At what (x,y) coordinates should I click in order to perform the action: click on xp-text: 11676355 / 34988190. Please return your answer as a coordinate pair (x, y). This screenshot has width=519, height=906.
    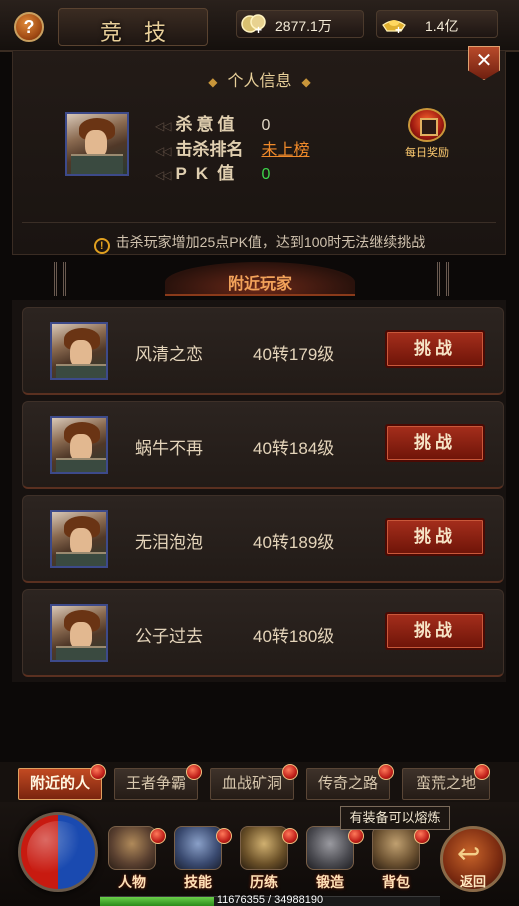
    Looking at the image, I should click on (270, 900).